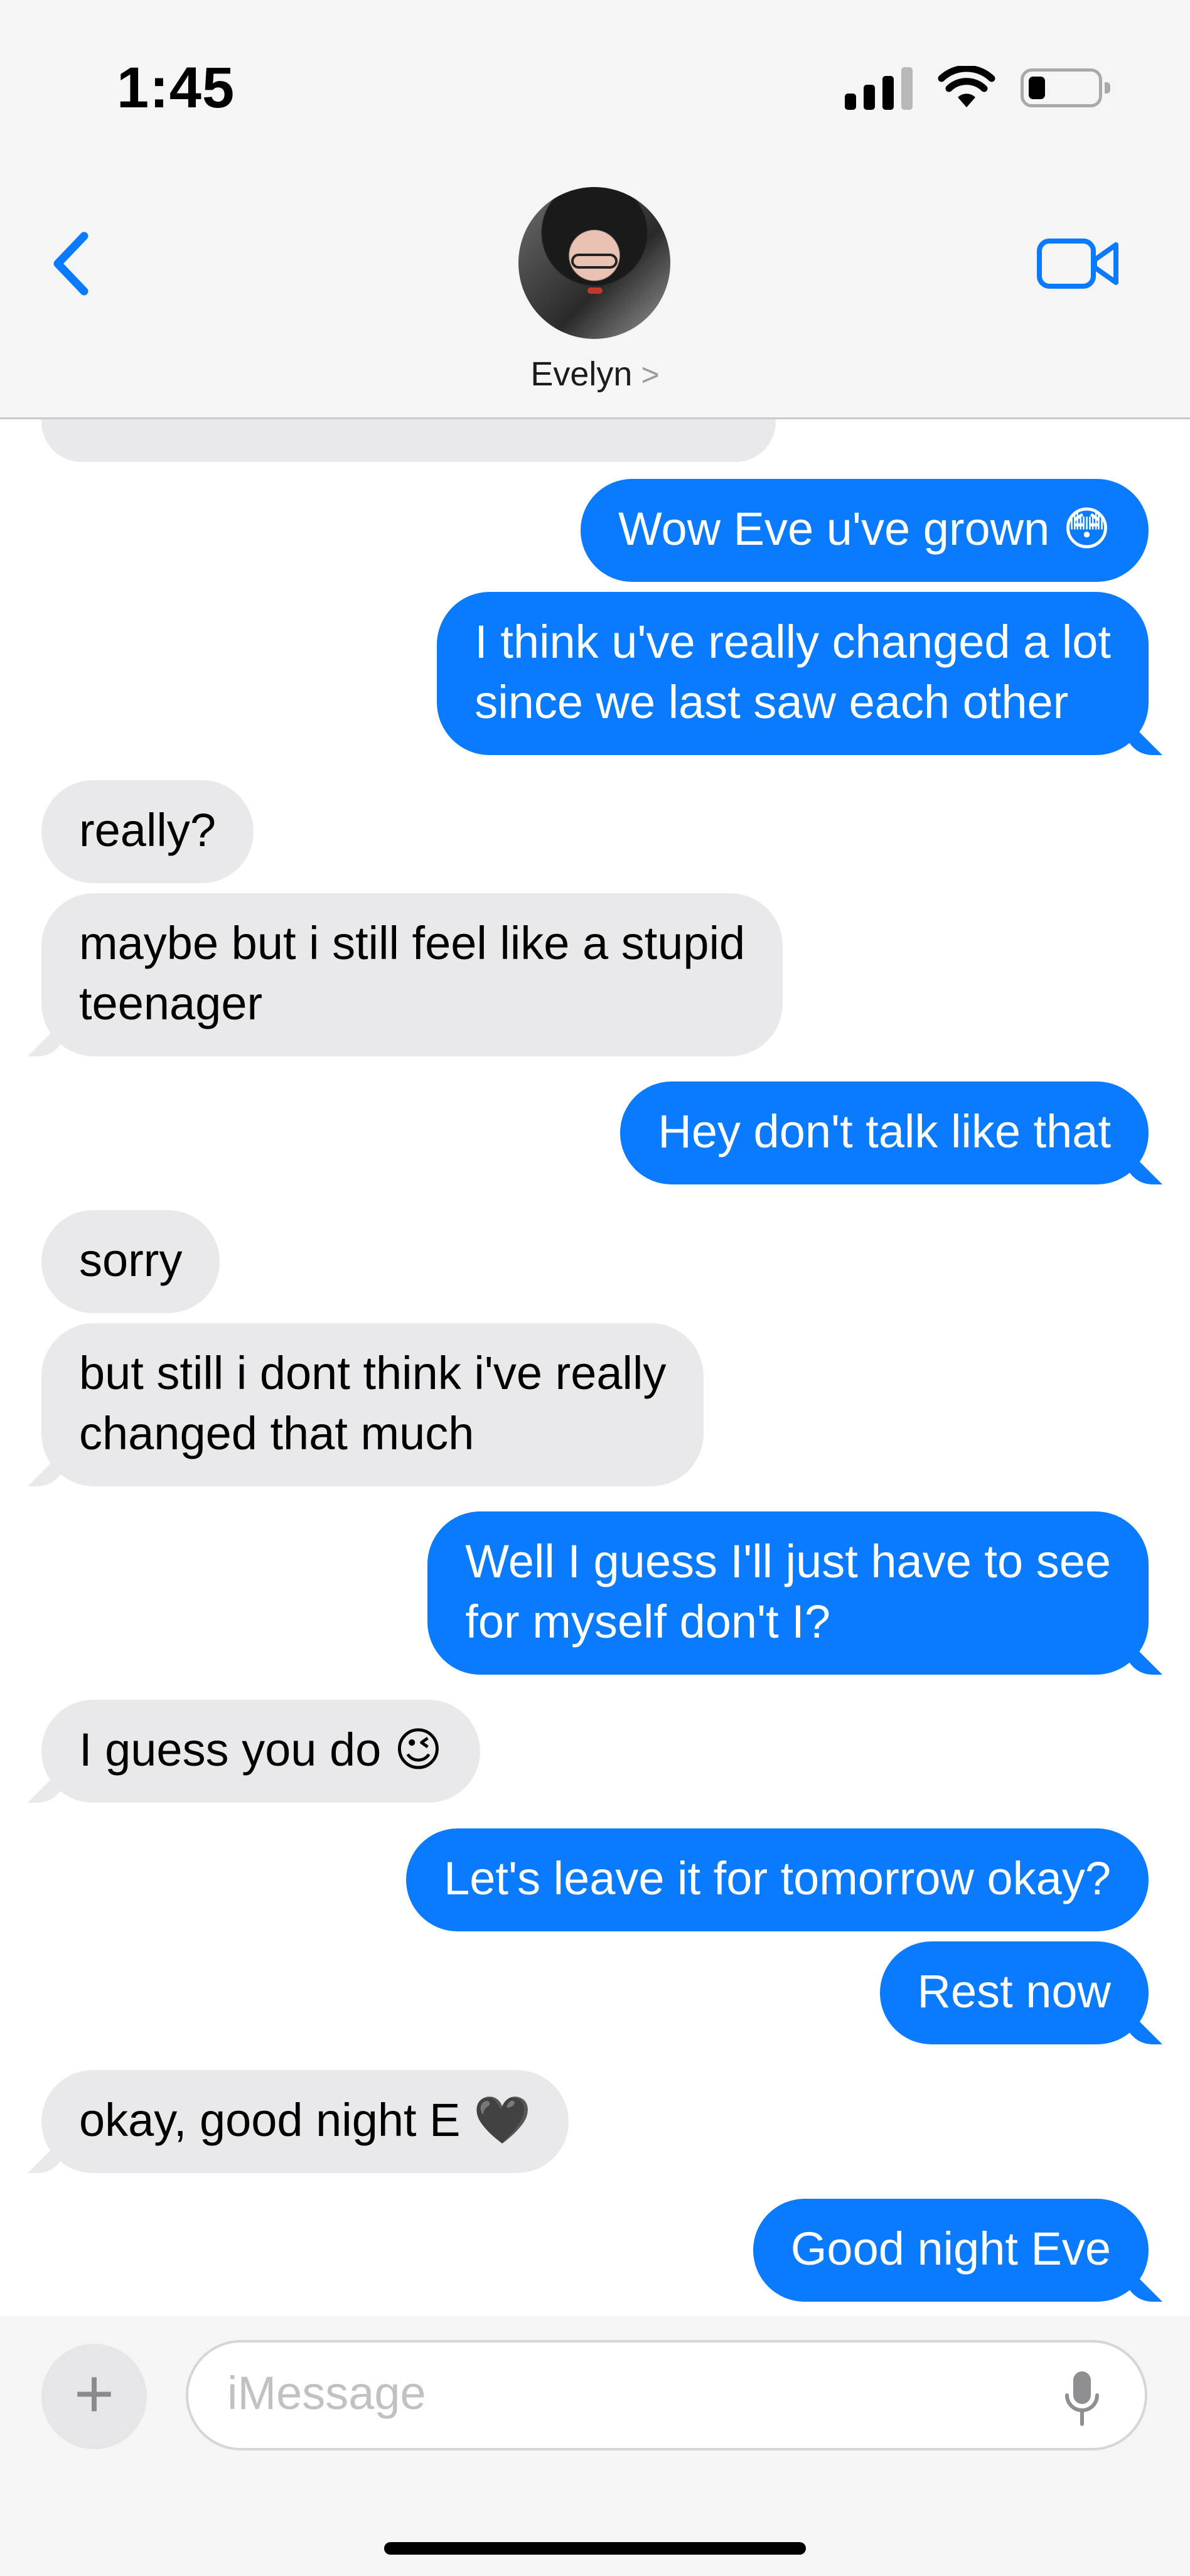 This screenshot has width=1190, height=2576. I want to click on contact-name: Evelyn, so click(581, 374).